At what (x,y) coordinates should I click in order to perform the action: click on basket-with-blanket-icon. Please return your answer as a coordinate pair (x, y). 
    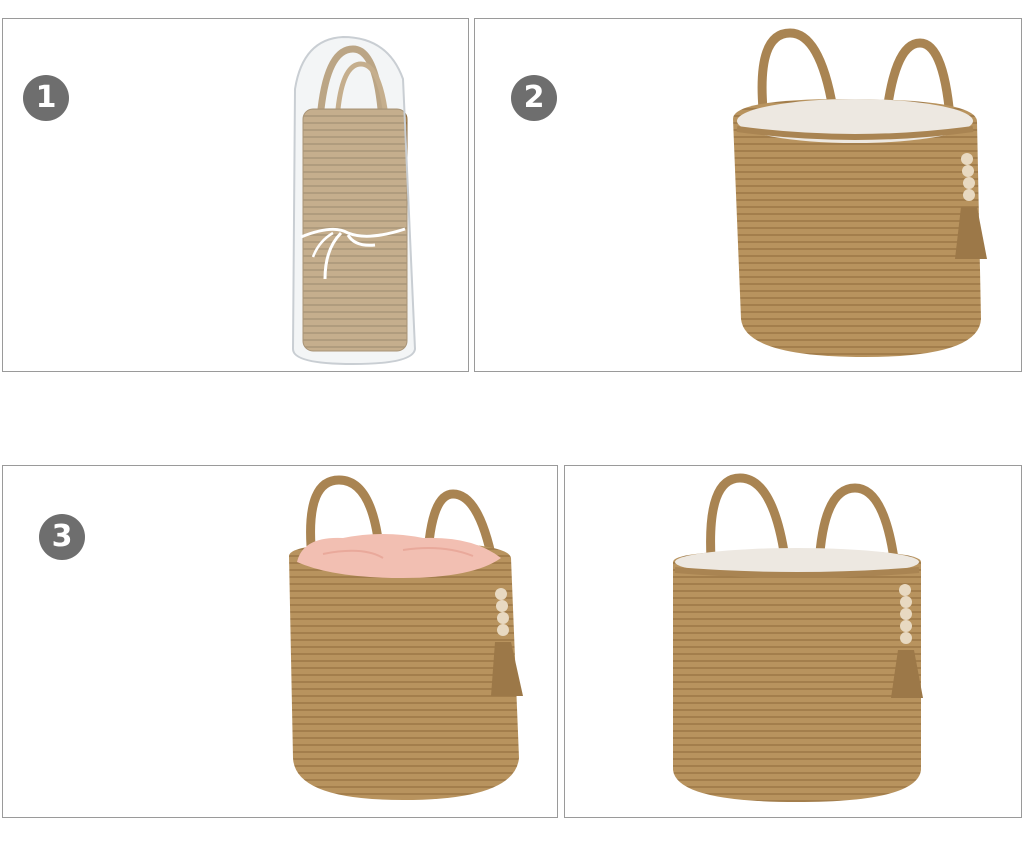
    Looking at the image, I should click on (406, 637).